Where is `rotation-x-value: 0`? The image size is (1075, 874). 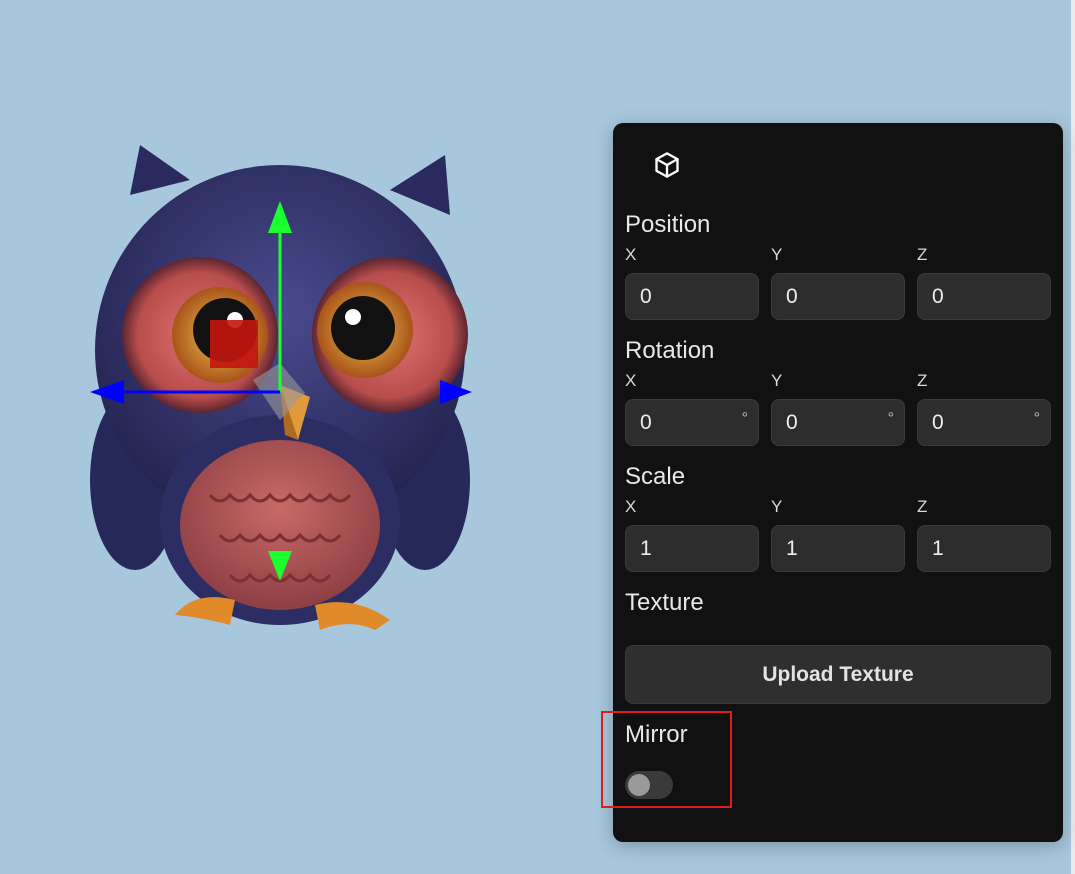 rotation-x-value: 0 is located at coordinates (646, 422).